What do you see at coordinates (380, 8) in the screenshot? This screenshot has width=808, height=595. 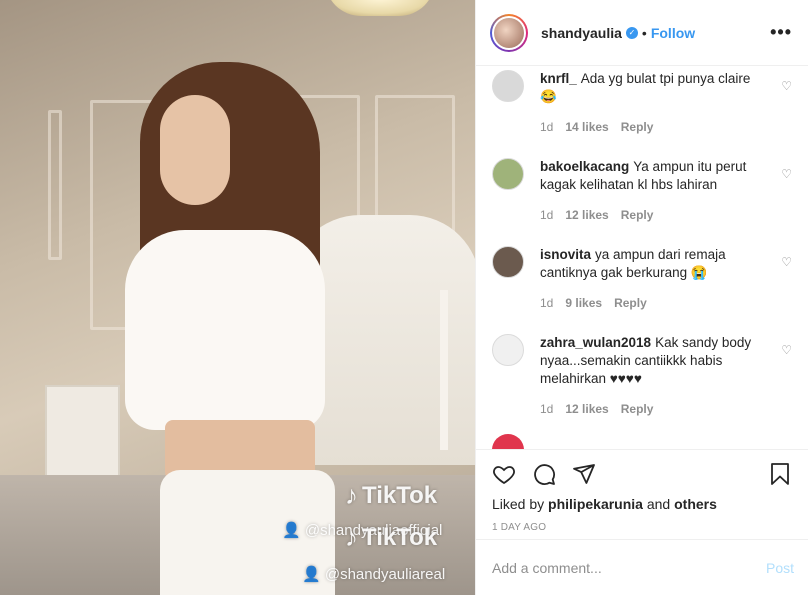 I see `ceiling-lamp` at bounding box center [380, 8].